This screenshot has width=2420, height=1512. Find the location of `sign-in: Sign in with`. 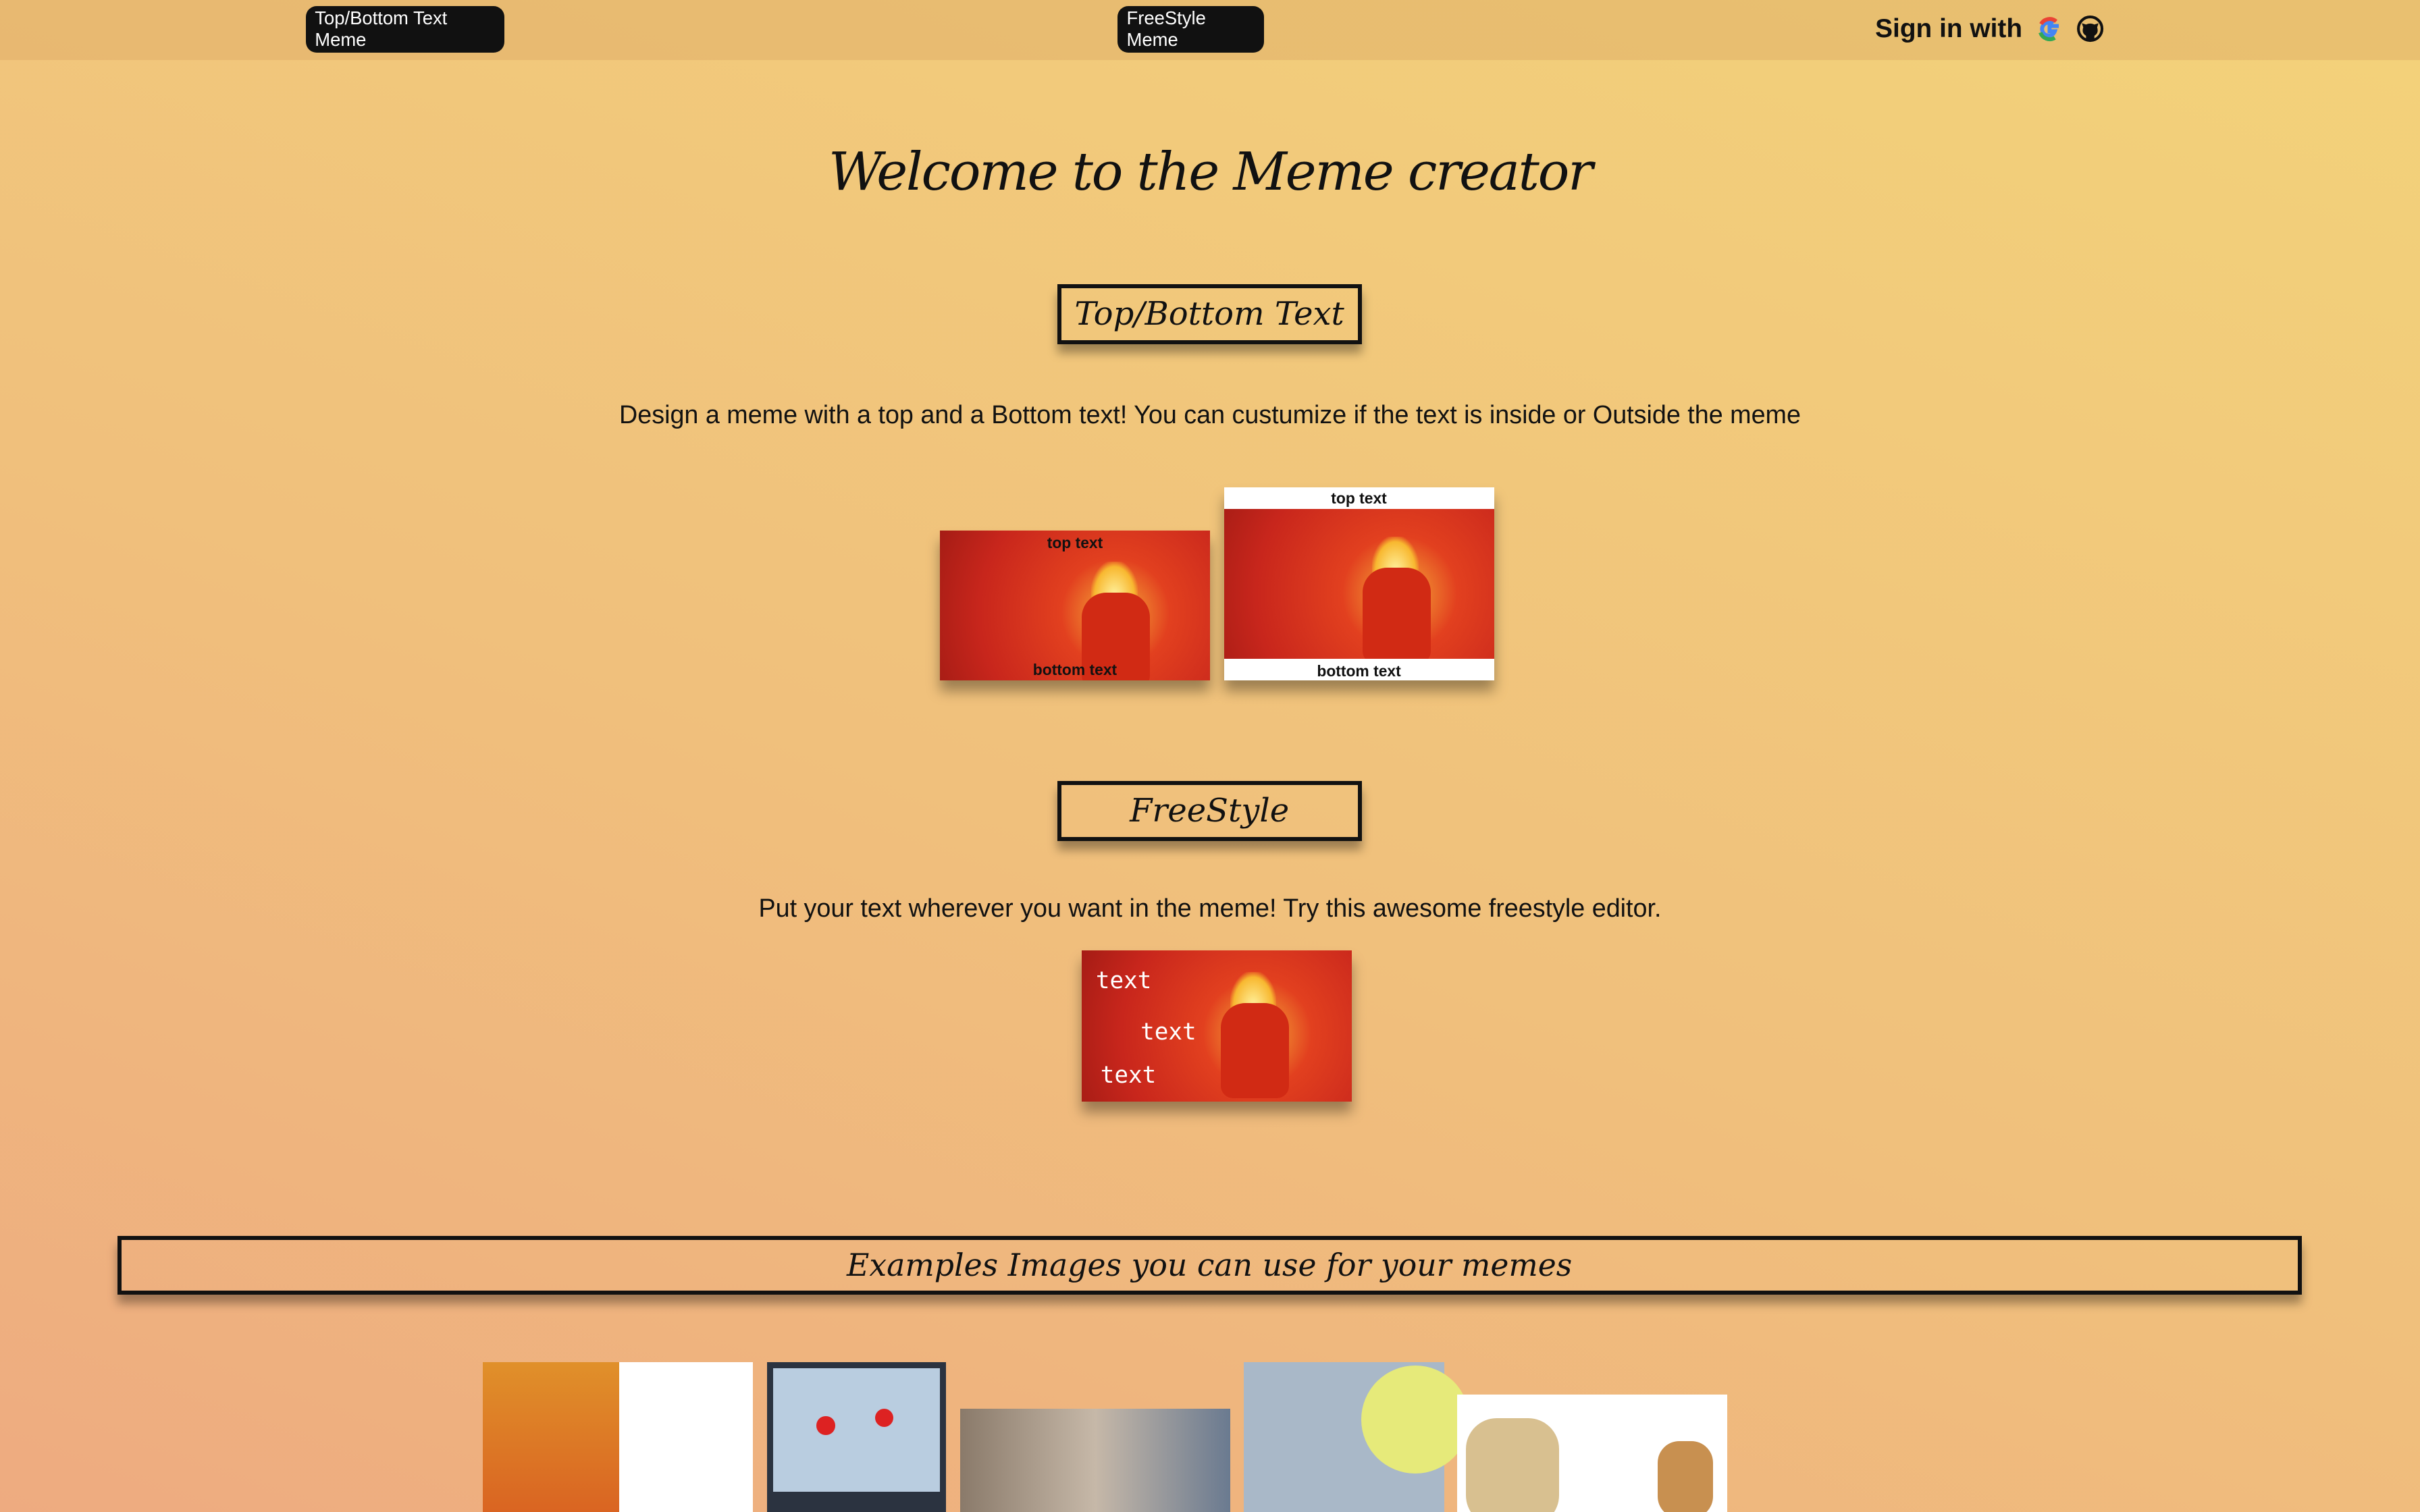

sign-in: Sign in with is located at coordinates (1989, 29).